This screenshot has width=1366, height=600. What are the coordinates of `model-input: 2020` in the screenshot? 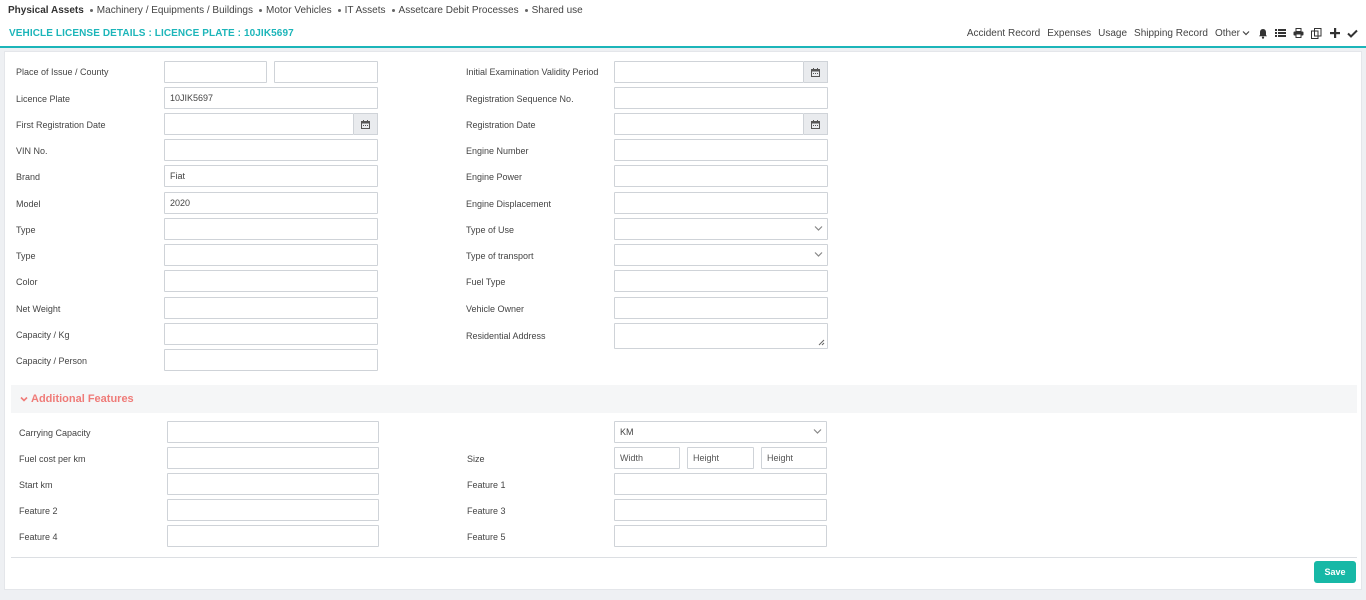 It's located at (271, 203).